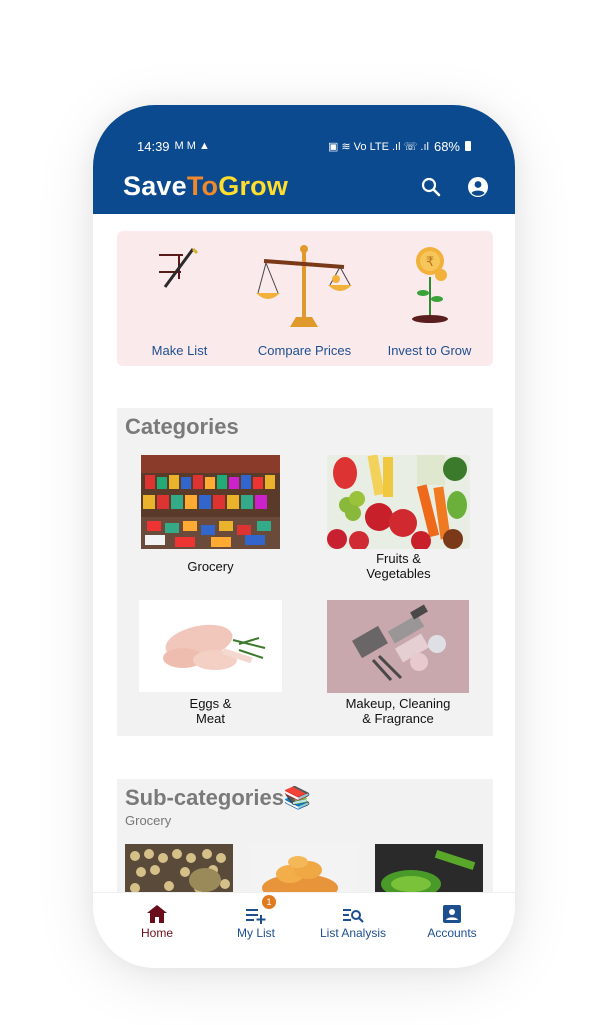  I want to click on profile-icon, so click(478, 187).